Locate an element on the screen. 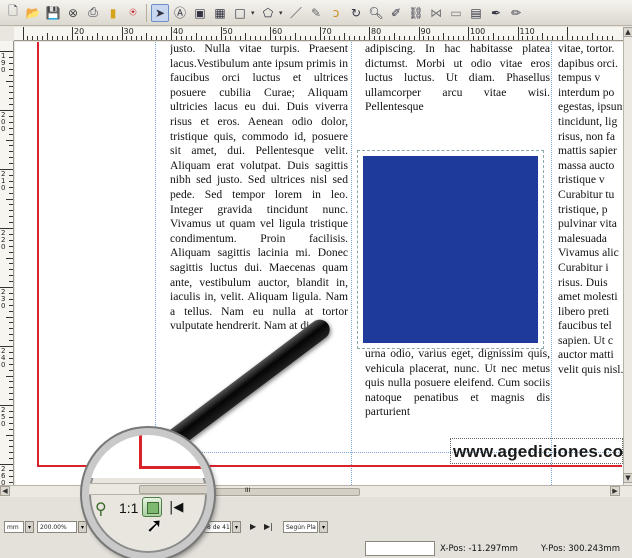  shape-dropdown-icon: ▾ is located at coordinates (254, 13).